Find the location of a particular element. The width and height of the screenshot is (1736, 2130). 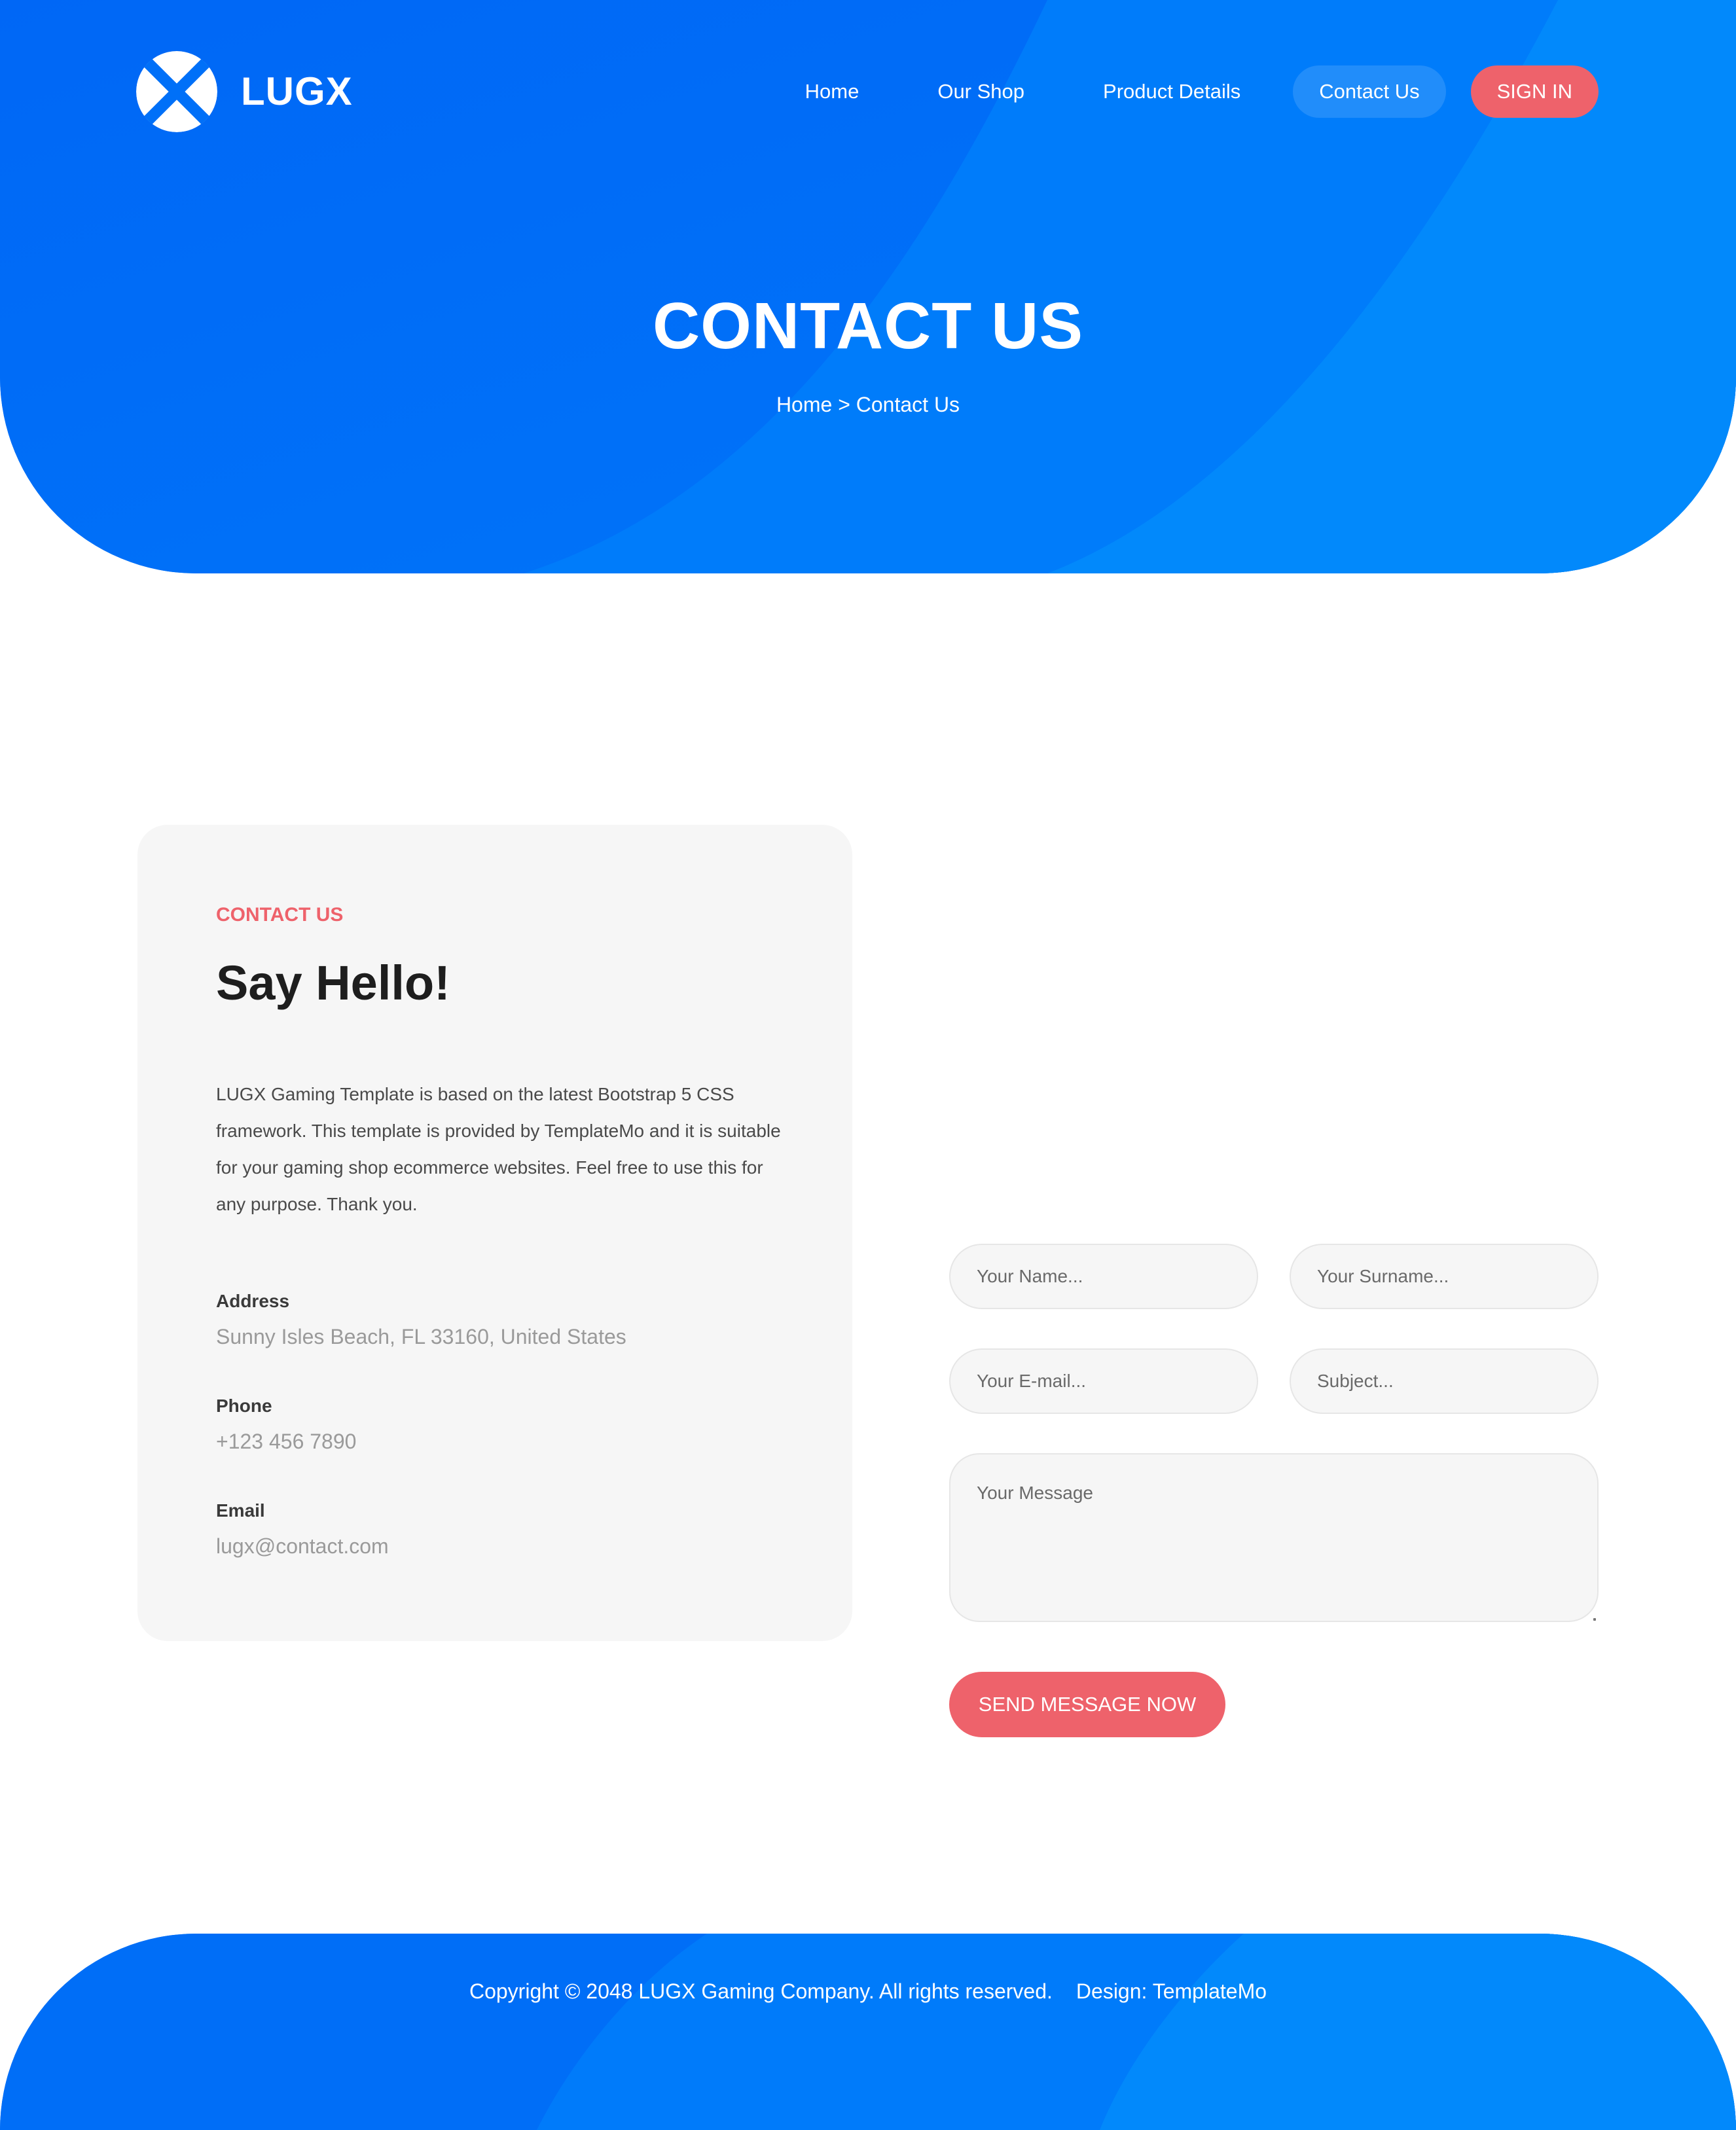

breadcrumb-home-link: Home is located at coordinates (804, 404).